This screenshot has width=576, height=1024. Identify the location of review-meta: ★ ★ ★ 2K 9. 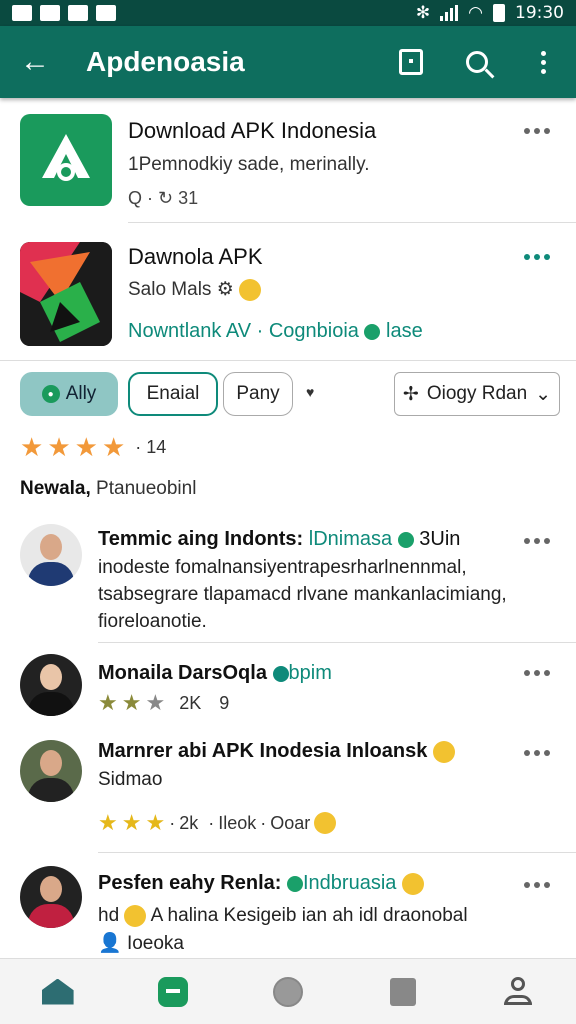
(164, 702).